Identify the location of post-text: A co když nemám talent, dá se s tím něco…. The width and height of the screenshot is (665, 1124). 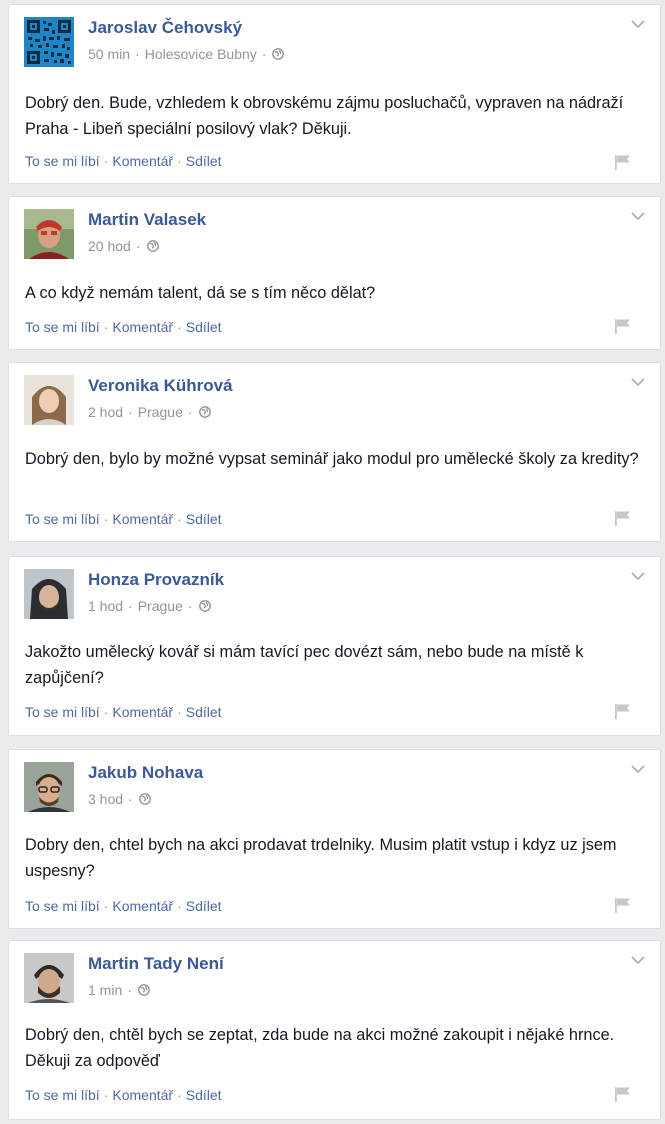
(200, 293).